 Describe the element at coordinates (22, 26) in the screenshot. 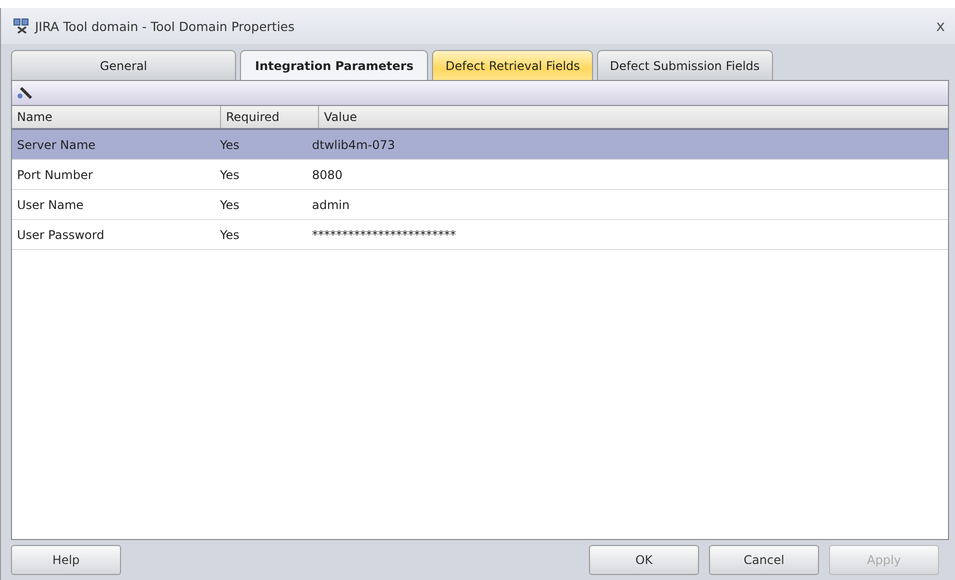

I see `app-icon` at that location.